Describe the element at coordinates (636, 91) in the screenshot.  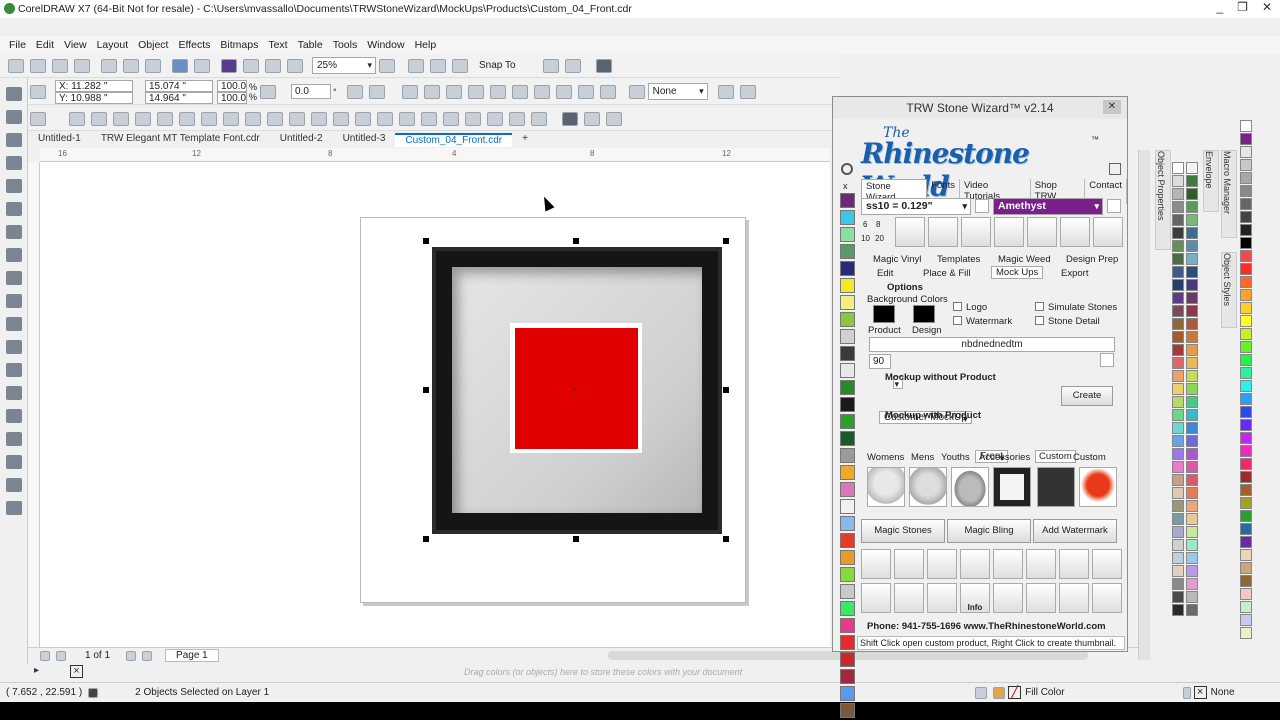
I see `outline-pen-icon` at that location.